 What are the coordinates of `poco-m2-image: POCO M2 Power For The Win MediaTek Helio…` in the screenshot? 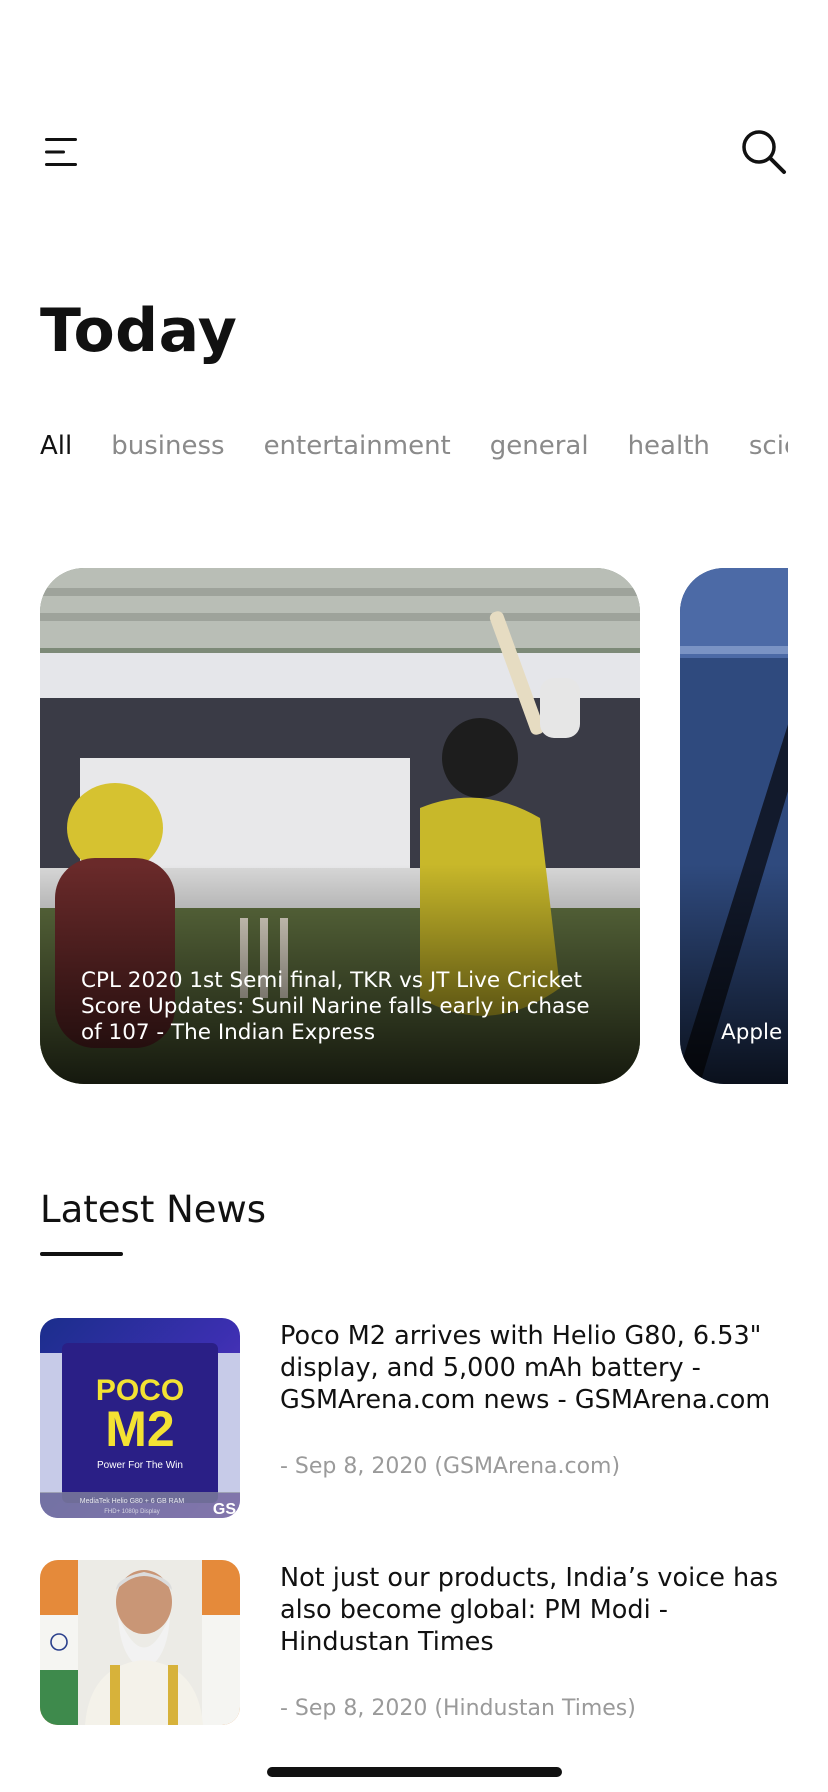 It's located at (140, 1418).